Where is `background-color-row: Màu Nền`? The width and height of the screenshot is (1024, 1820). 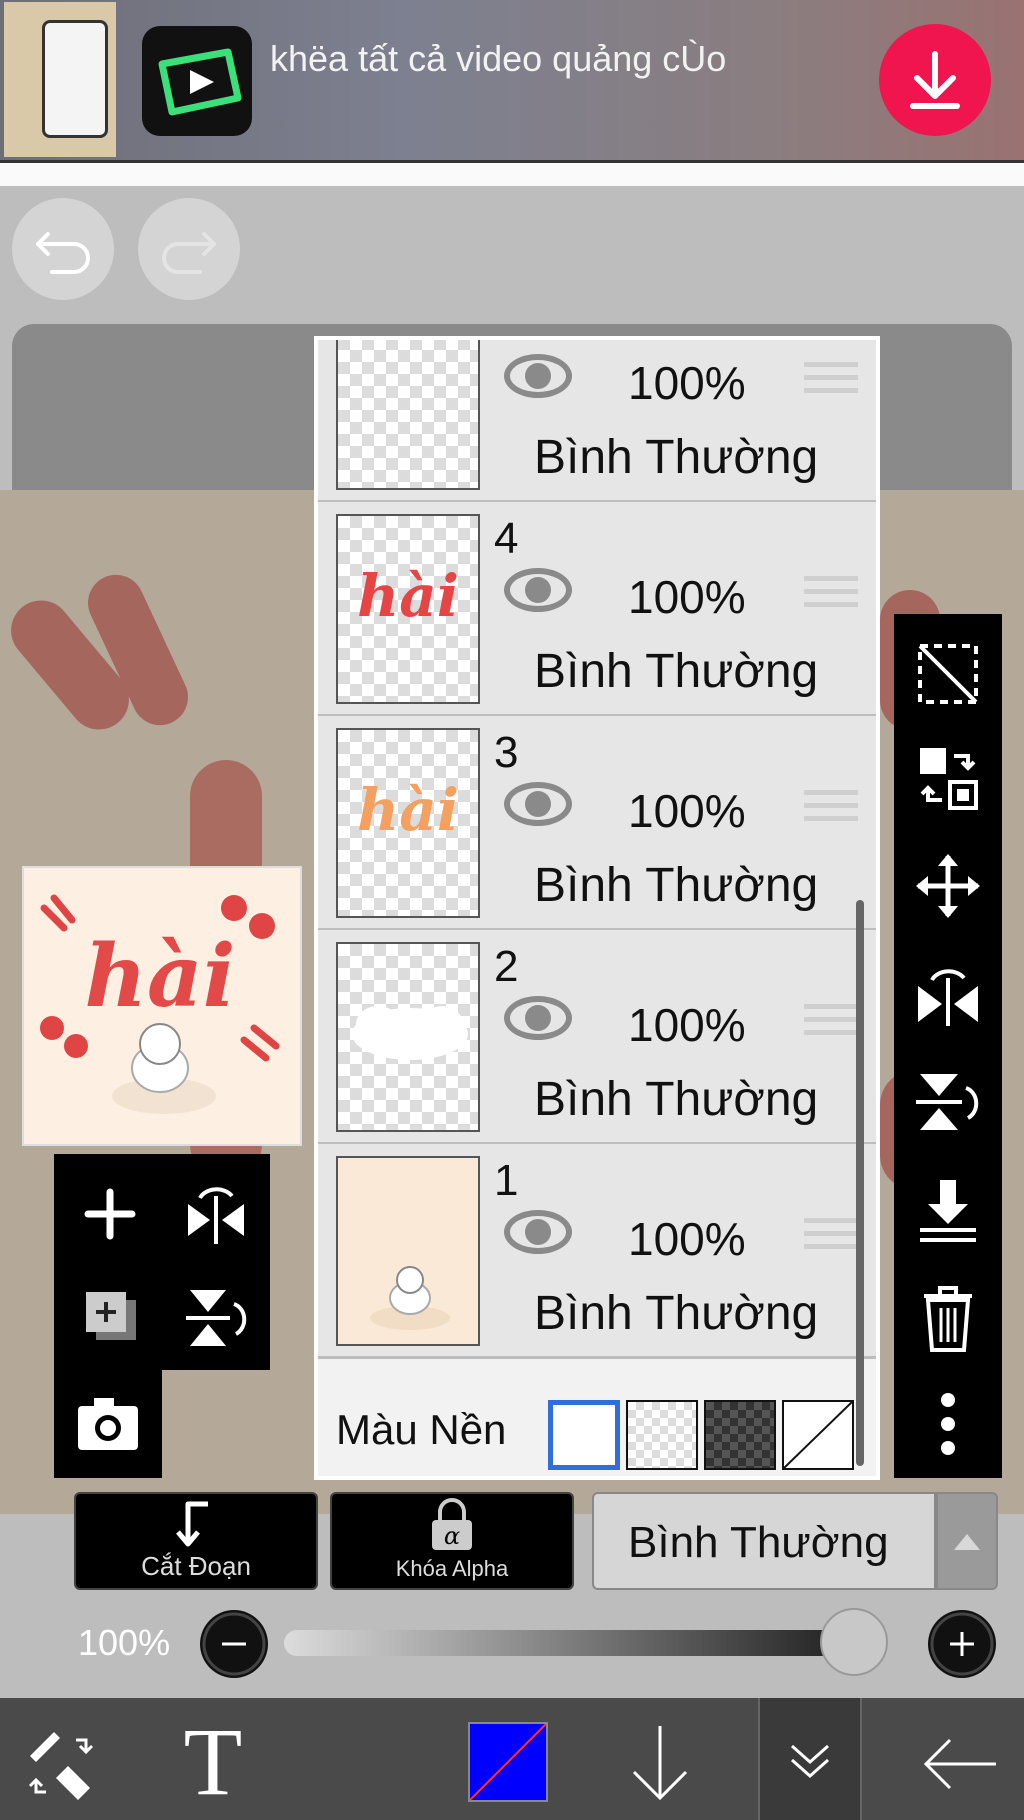 background-color-row: Màu Nền is located at coordinates (597, 1422).